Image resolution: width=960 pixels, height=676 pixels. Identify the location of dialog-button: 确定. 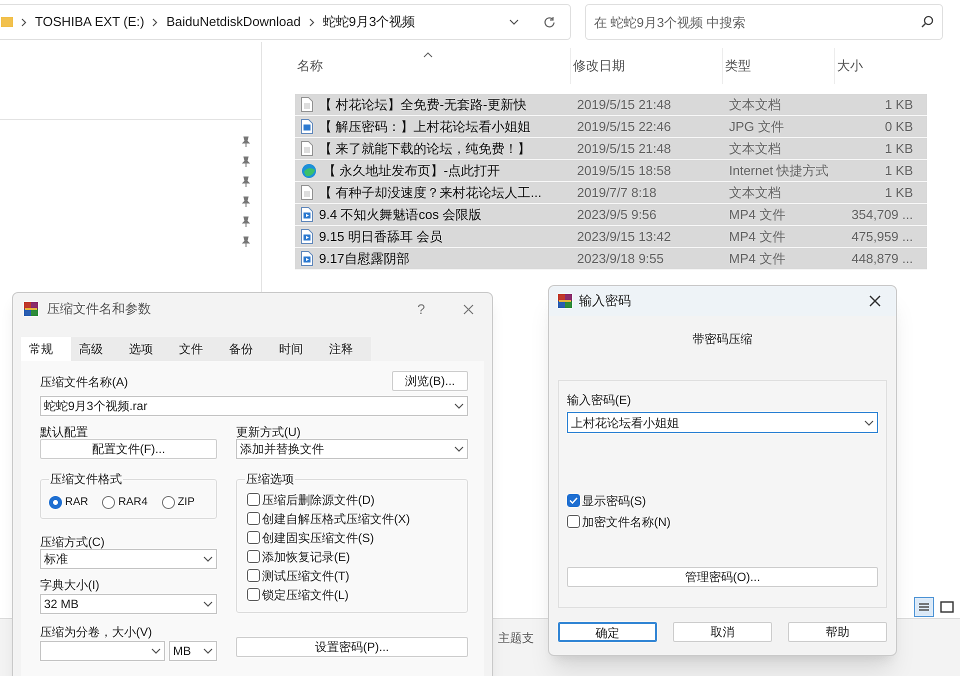
(607, 632).